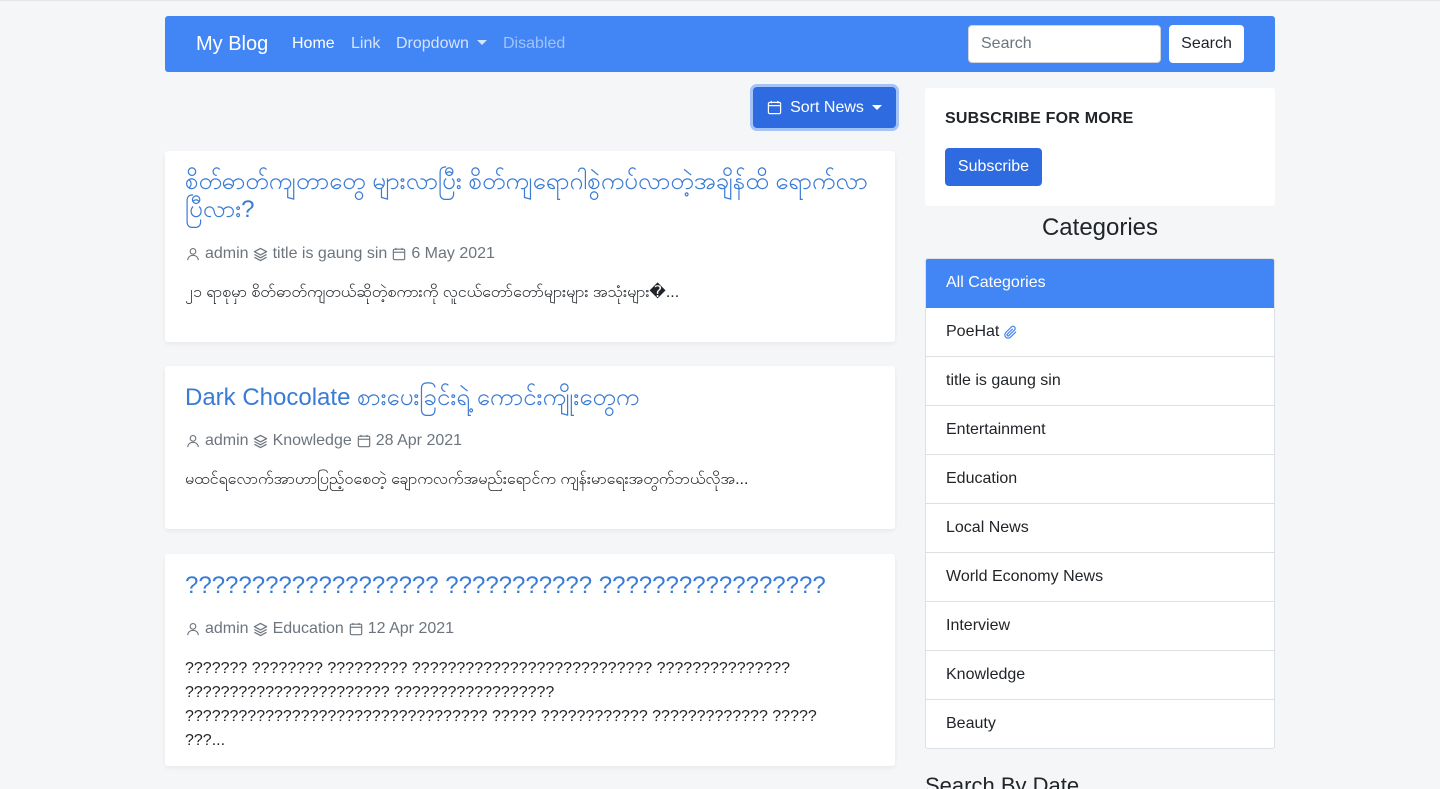 This screenshot has width=1440, height=789. What do you see at coordinates (1100, 283) in the screenshot?
I see `category-item-all: All Categories` at bounding box center [1100, 283].